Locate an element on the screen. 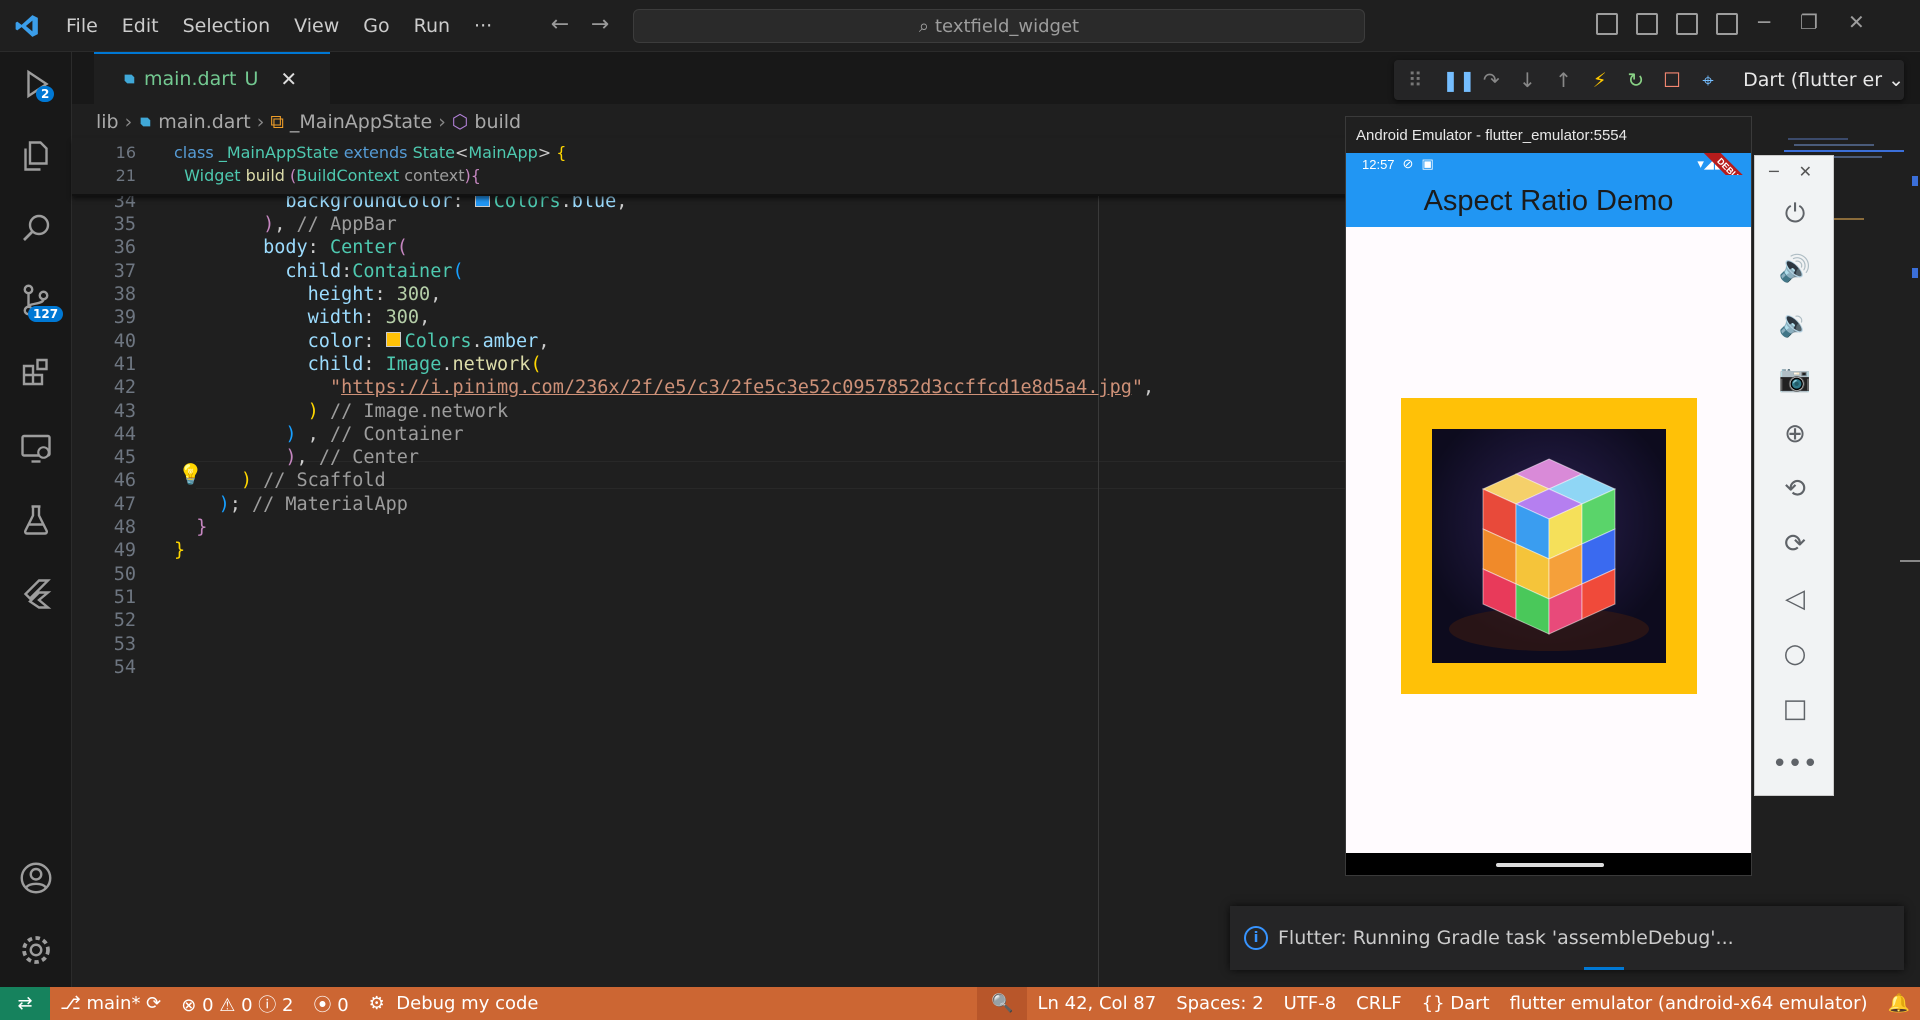 The image size is (1920, 1020). step-out-icon: ↑ is located at coordinates (1563, 80).